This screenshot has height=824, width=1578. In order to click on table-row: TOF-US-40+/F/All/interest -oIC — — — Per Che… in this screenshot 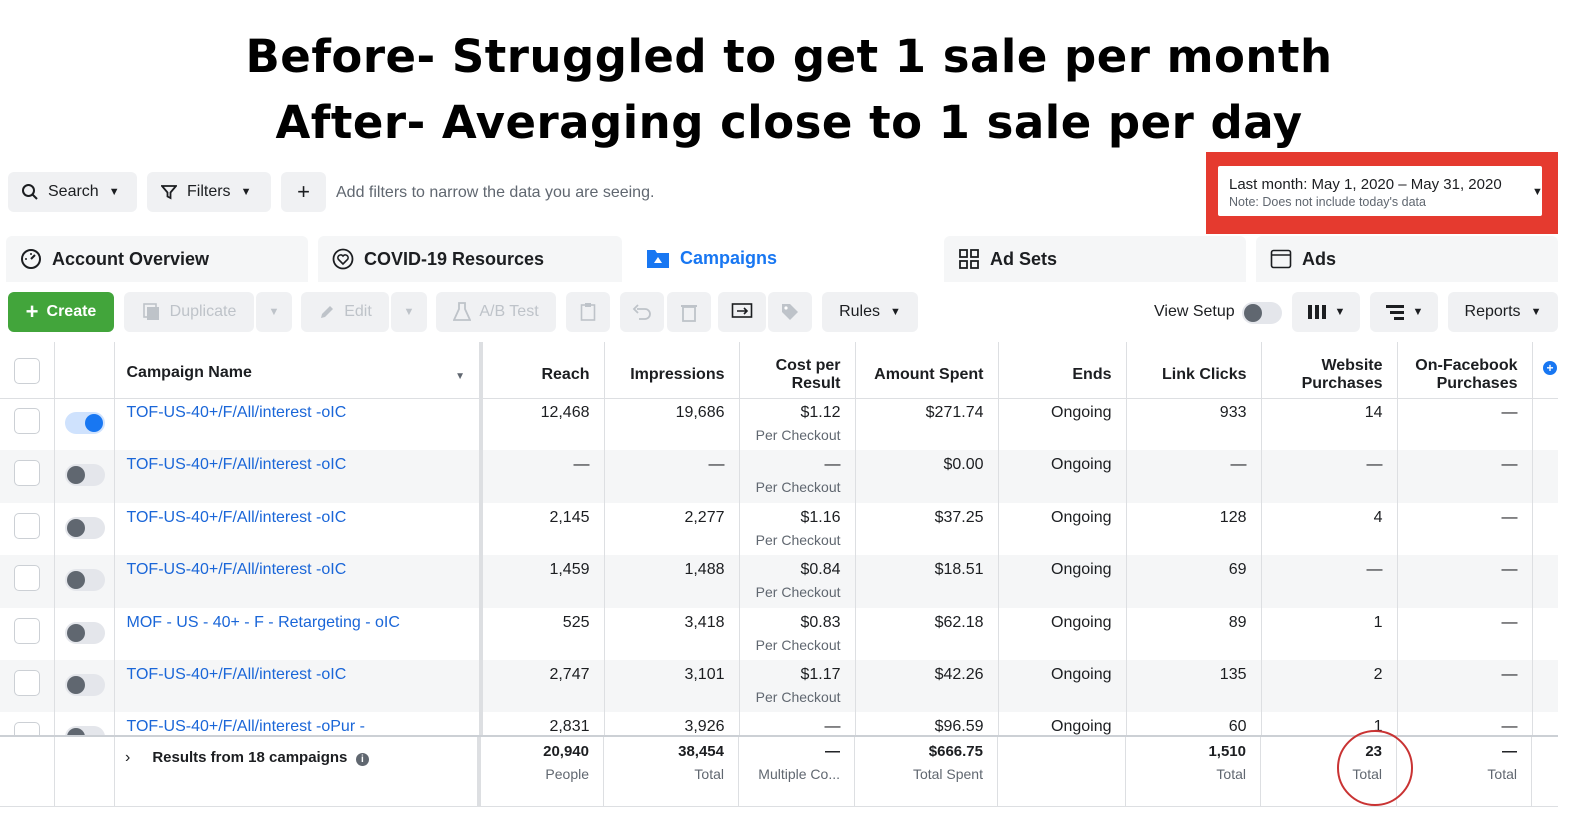, I will do `click(779, 476)`.